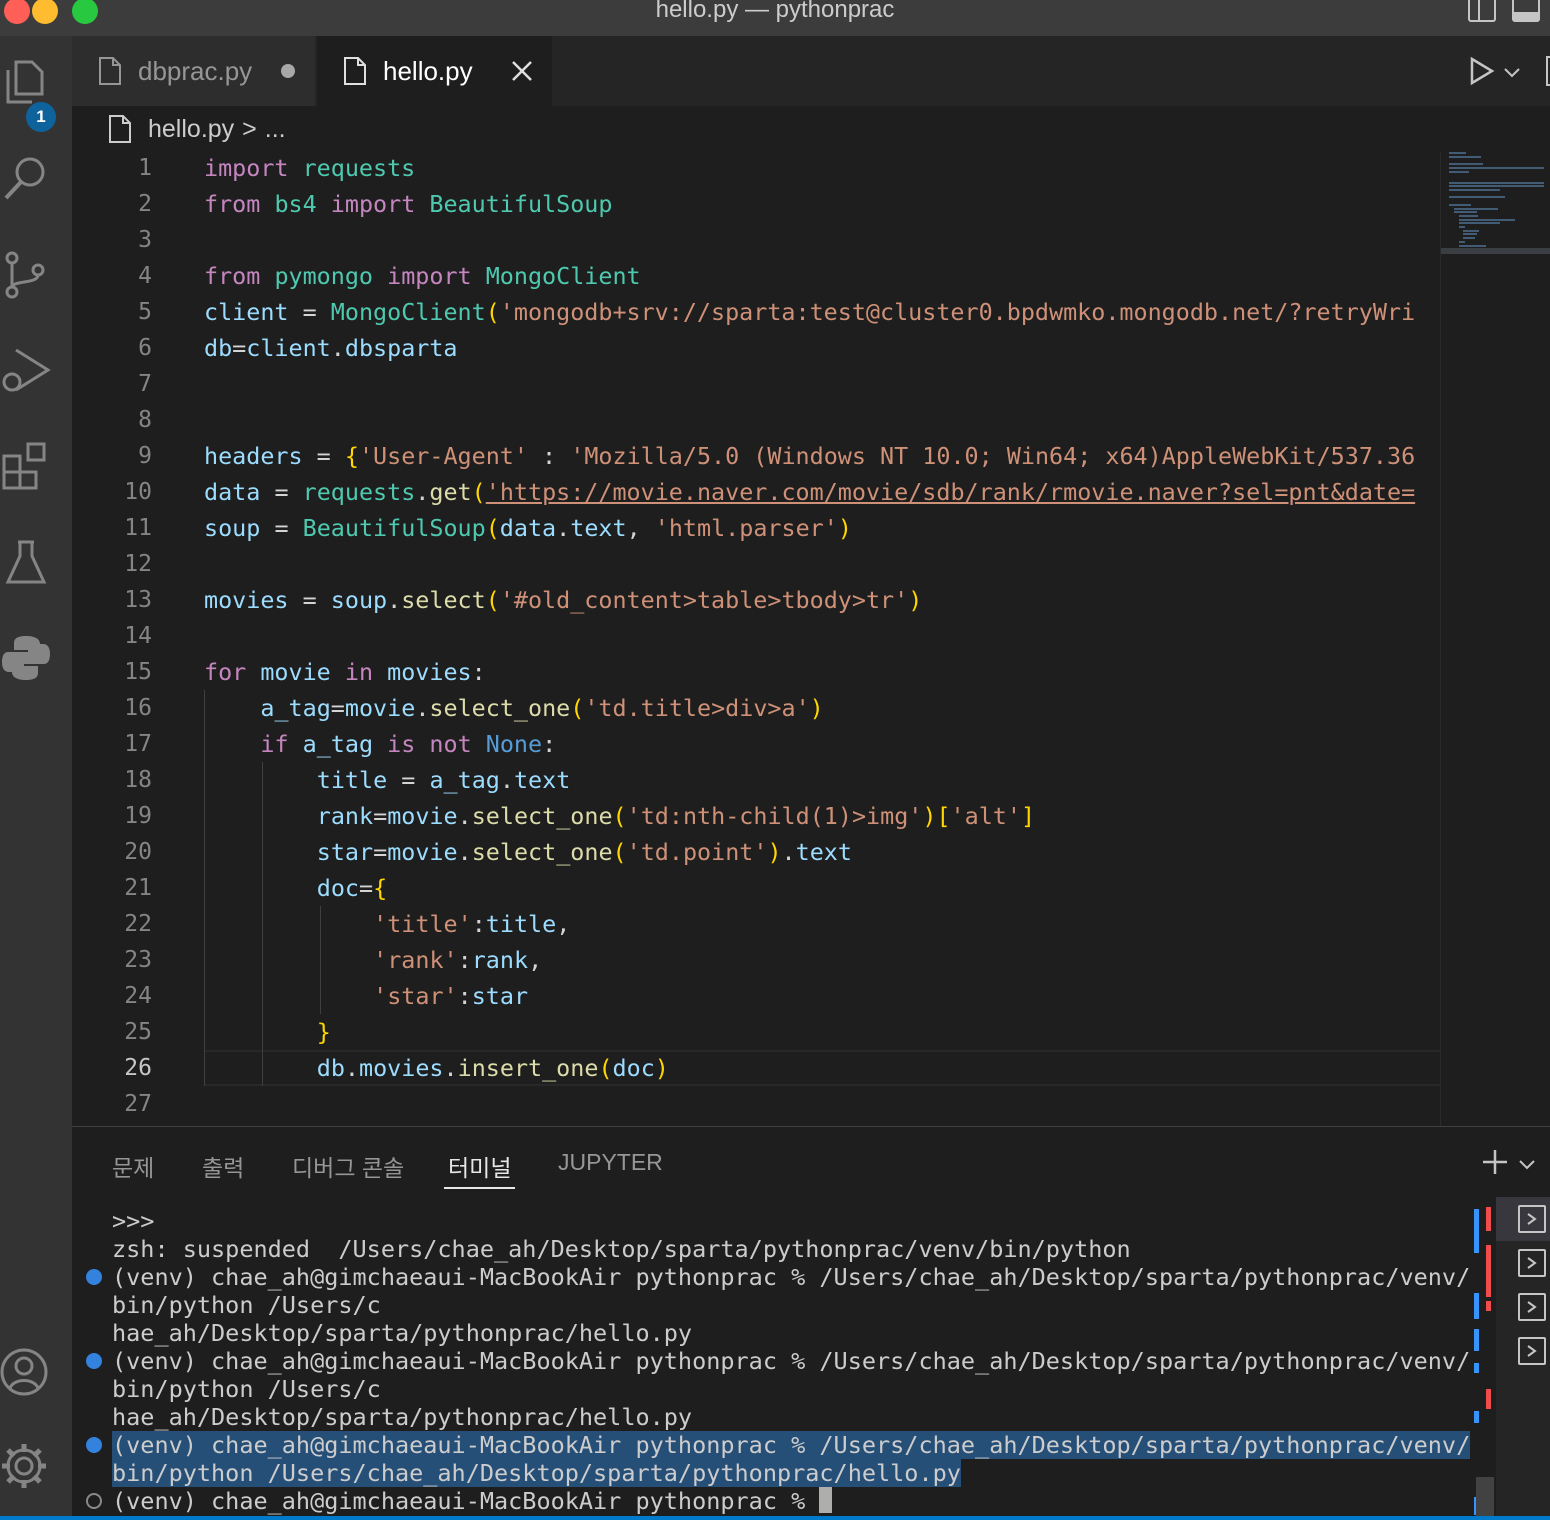  Describe the element at coordinates (479, 1188) in the screenshot. I see `active-tab-indicator` at that location.